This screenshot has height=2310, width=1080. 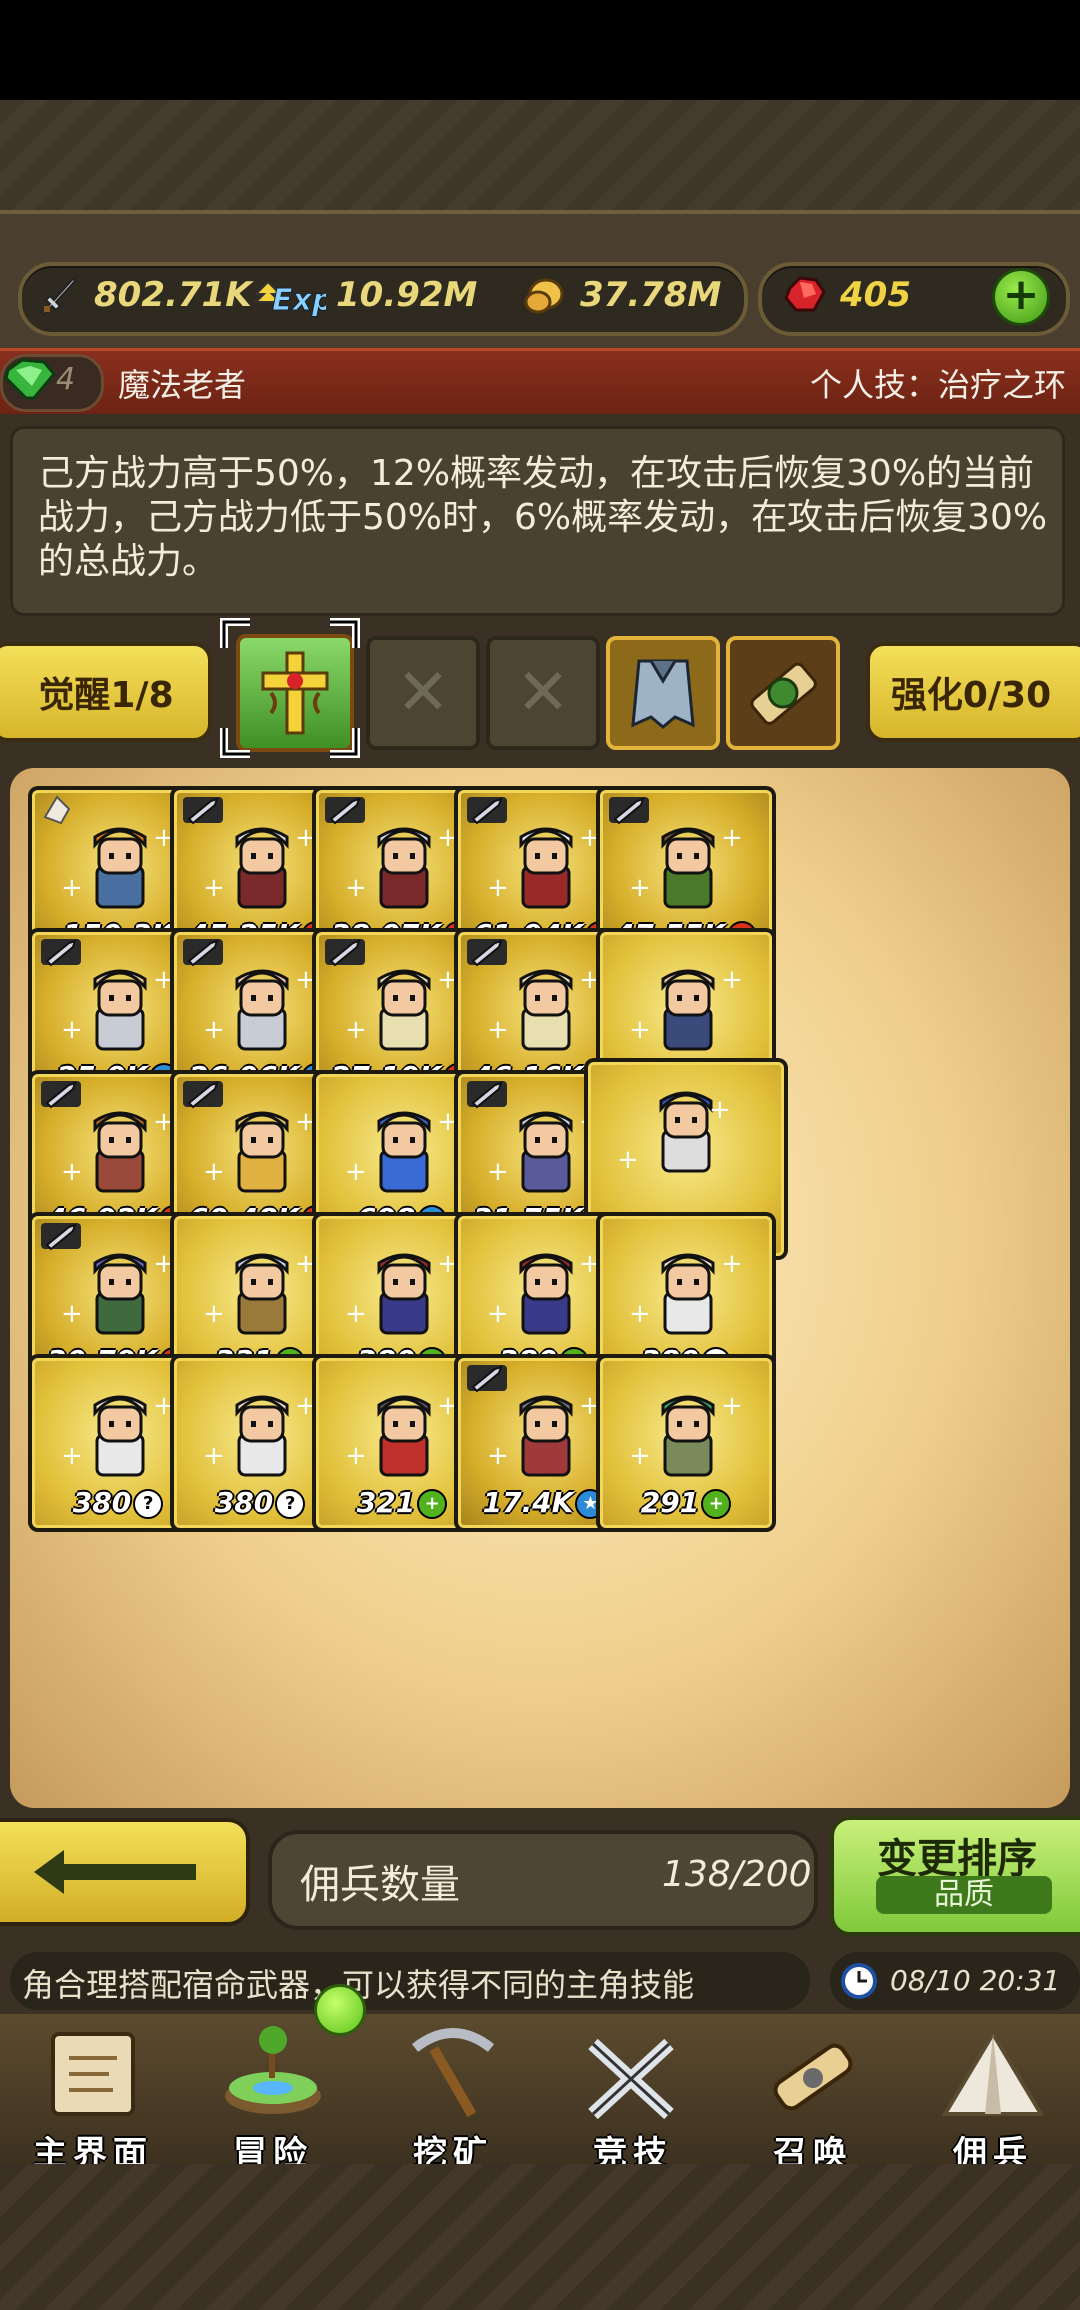 What do you see at coordinates (453, 2073) in the screenshot?
I see `pickaxe-icon` at bounding box center [453, 2073].